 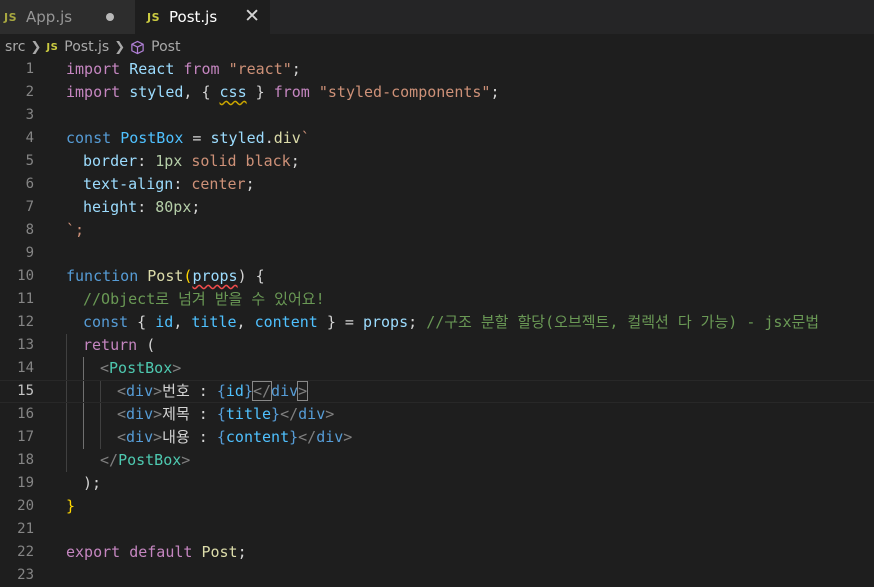 What do you see at coordinates (166, 47) in the screenshot?
I see `breadcrumb-symbol-label: Post` at bounding box center [166, 47].